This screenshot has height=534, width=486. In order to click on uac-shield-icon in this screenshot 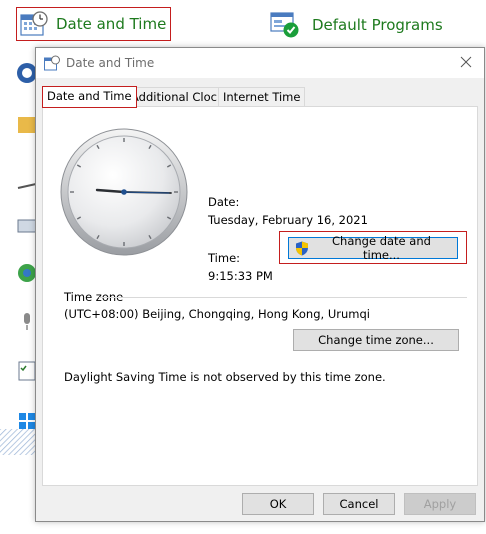, I will do `click(301, 248)`.